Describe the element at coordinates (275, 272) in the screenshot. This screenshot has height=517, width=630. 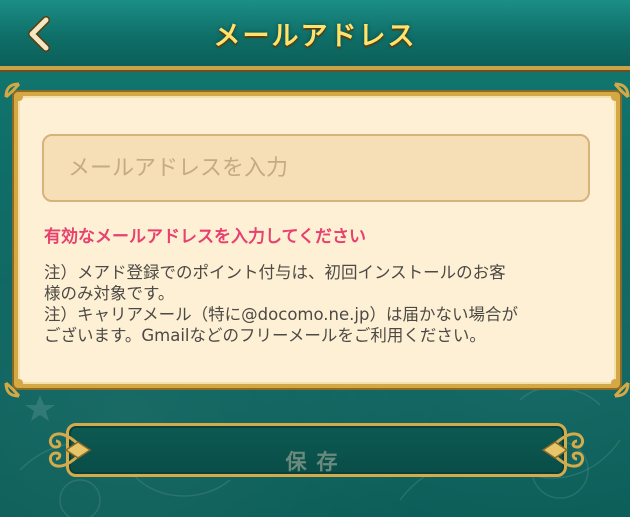
I see `note-line: 注）メアド登録でのポイント付与は、初回インストールのお客` at that location.